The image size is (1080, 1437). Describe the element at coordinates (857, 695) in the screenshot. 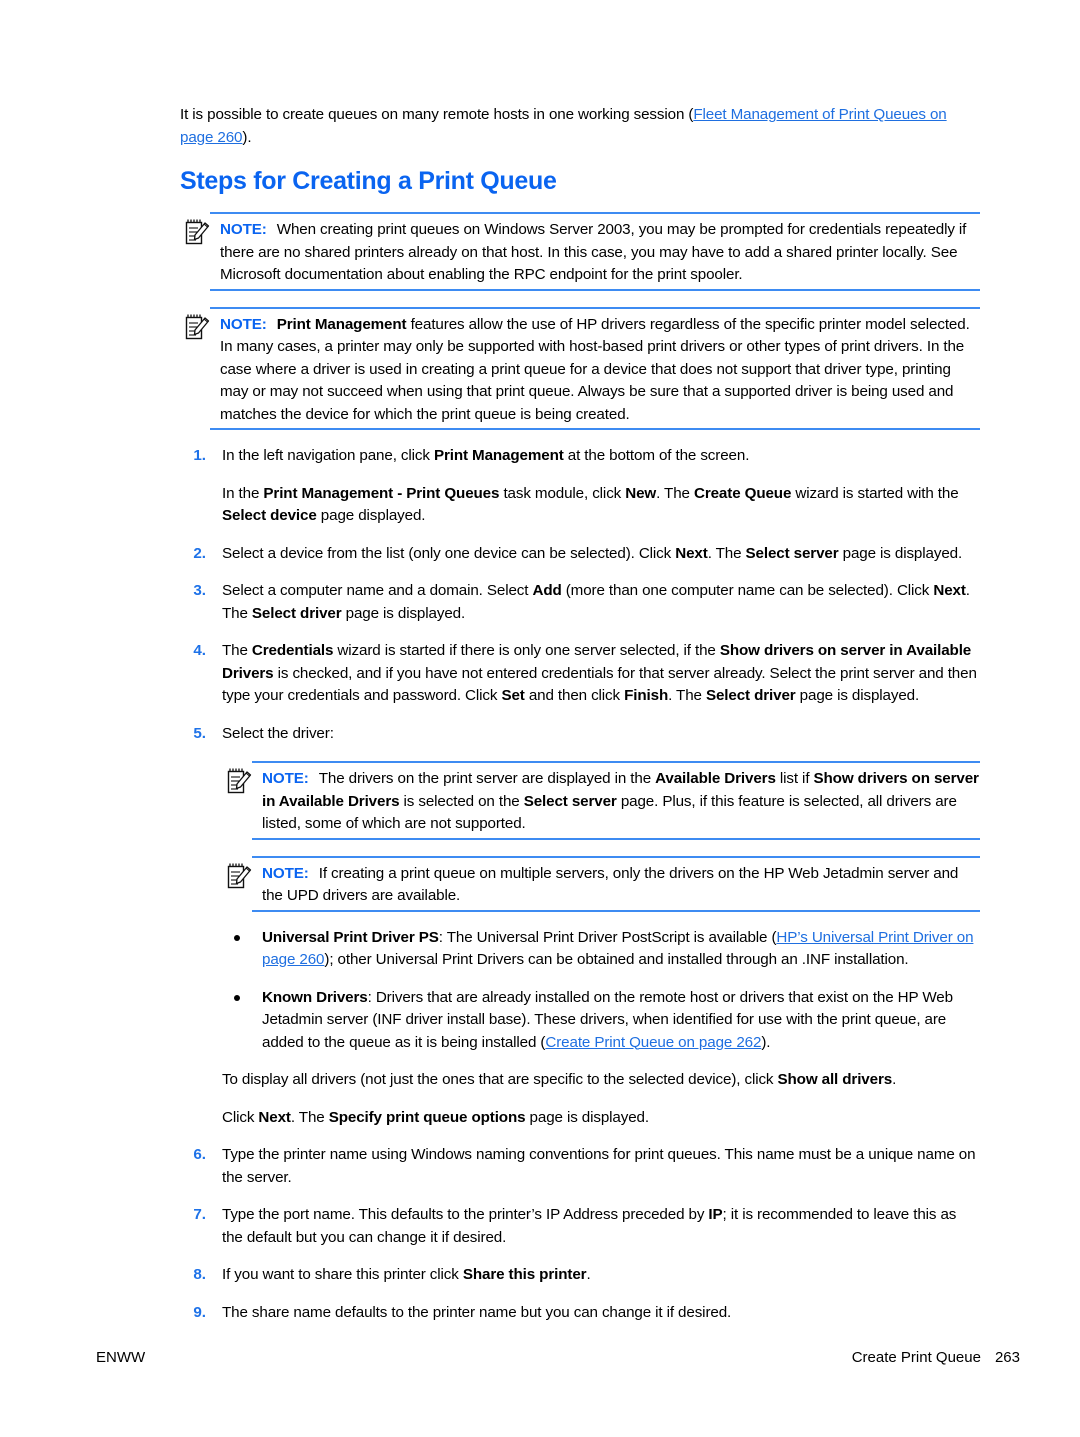

I see `step4-text-6: page is displayed.` at that location.